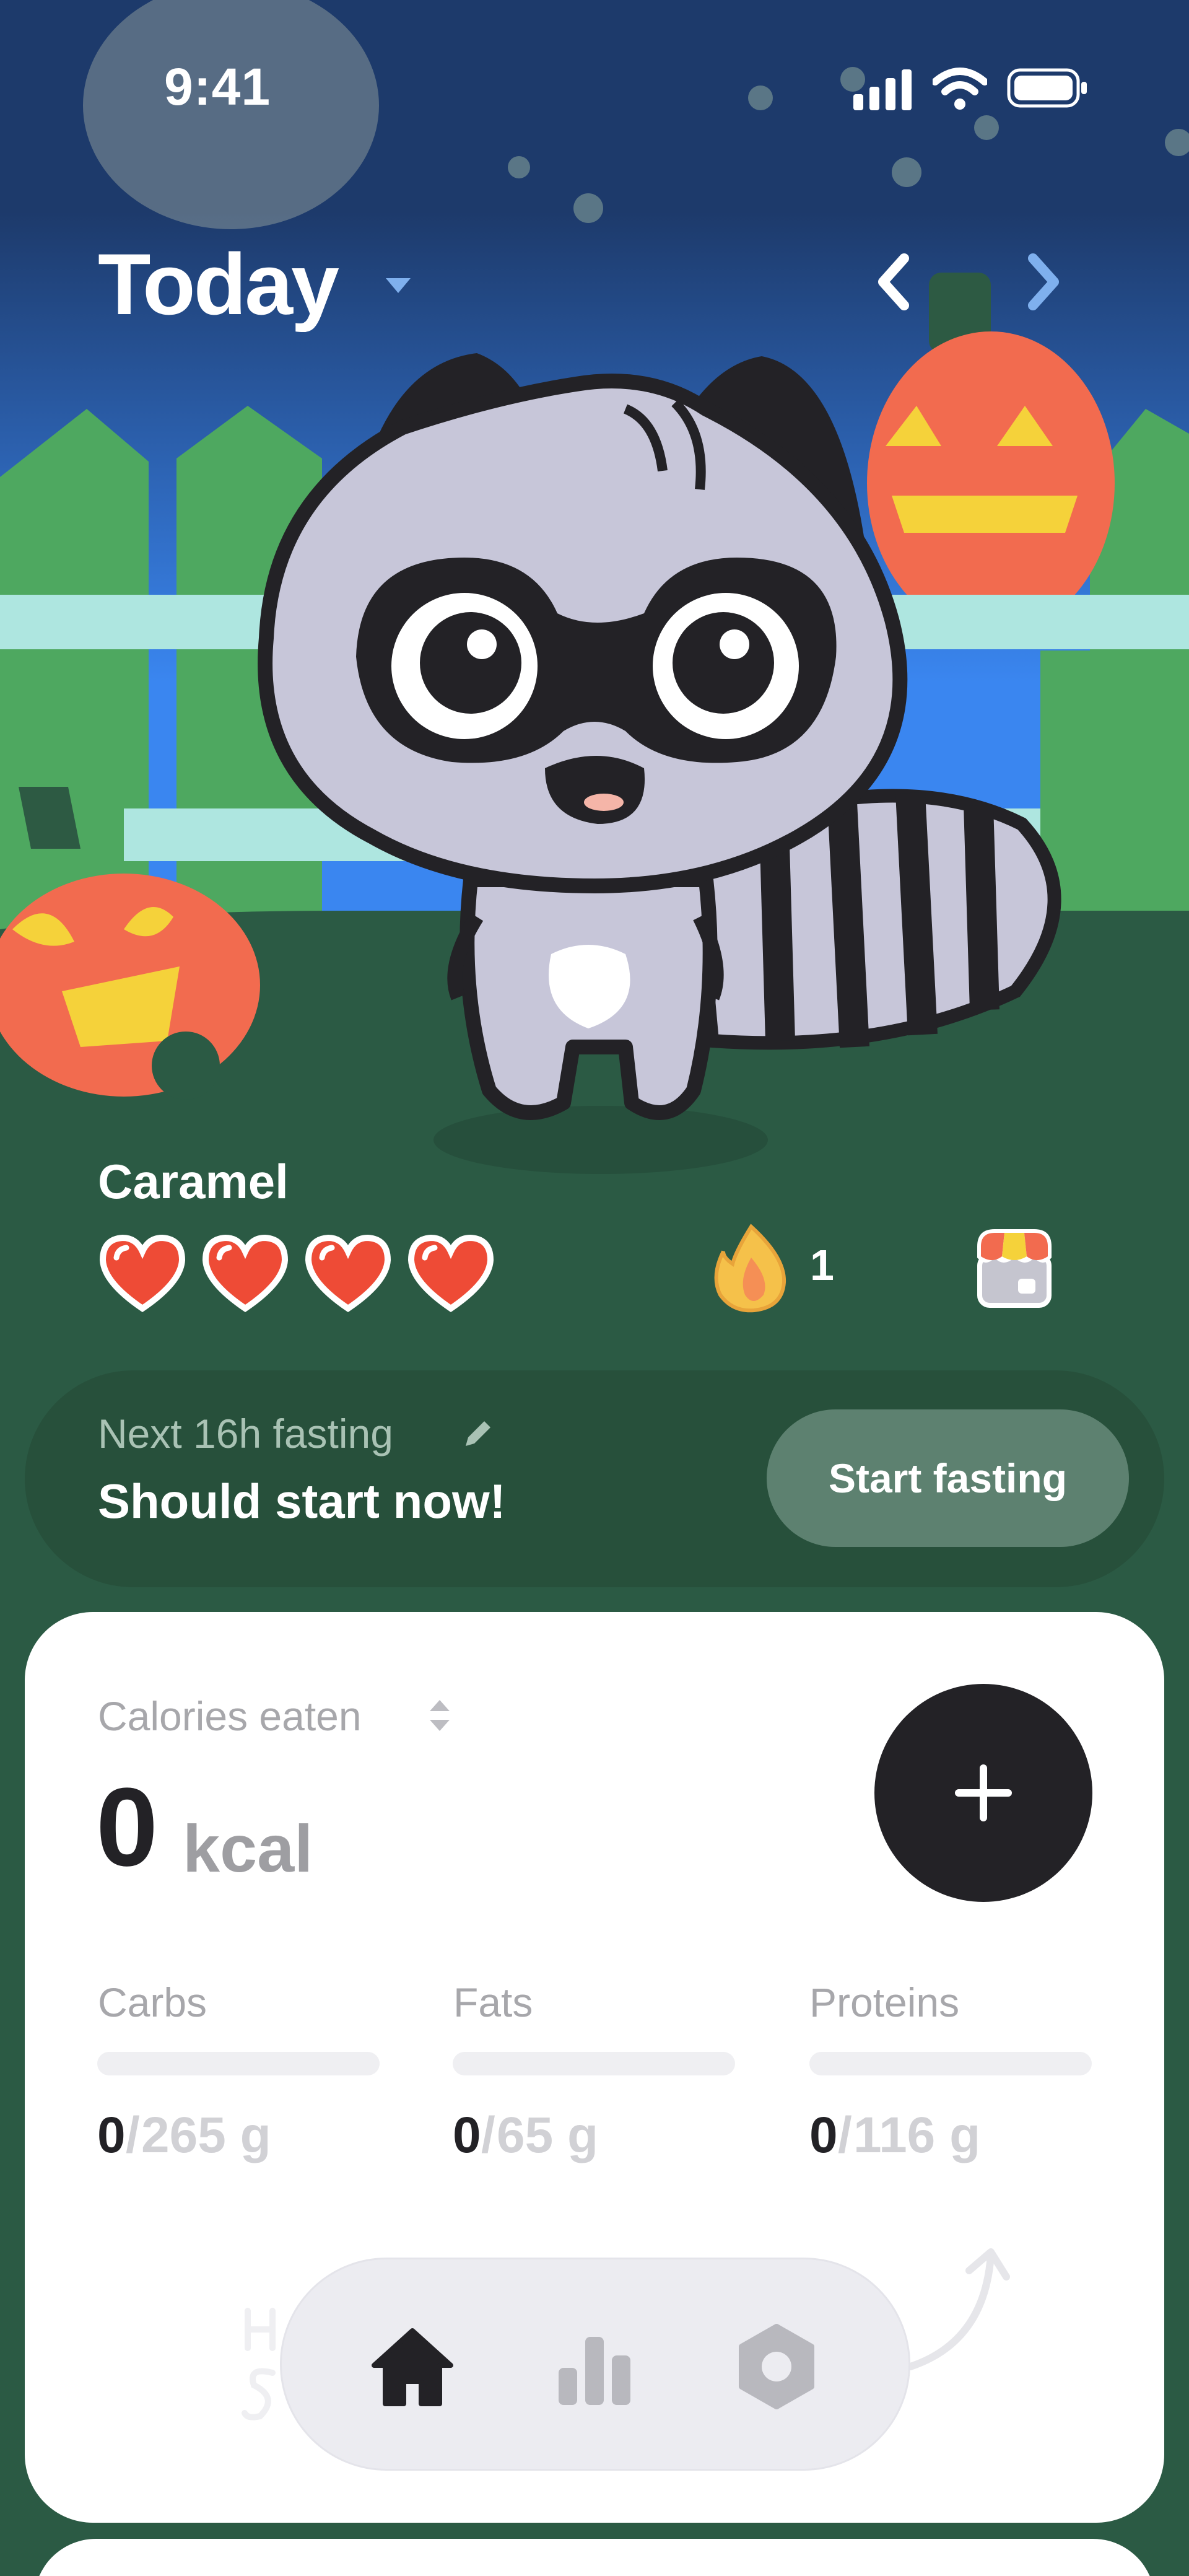 Image resolution: width=1189 pixels, height=2576 pixels. Describe the element at coordinates (302, 1501) in the screenshot. I see `fasting-status: Should start now!` at that location.